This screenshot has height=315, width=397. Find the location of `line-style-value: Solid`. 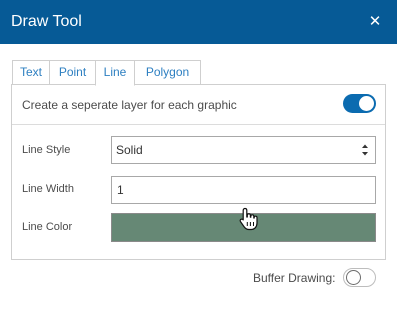

line-style-value: Solid is located at coordinates (129, 150).